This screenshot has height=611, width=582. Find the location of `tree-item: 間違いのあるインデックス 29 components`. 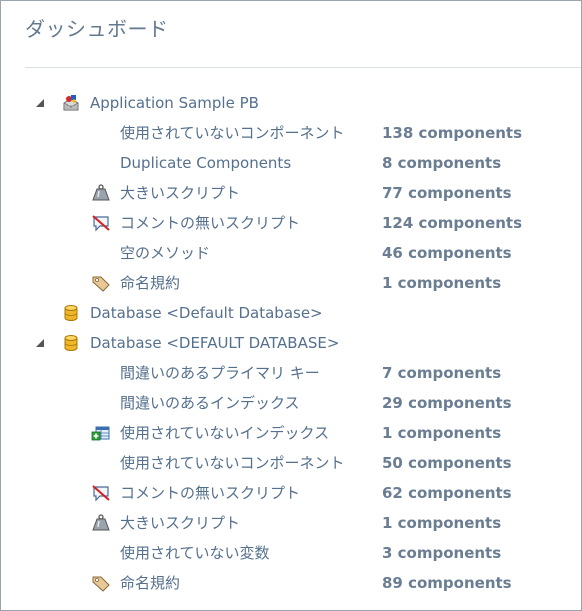

tree-item: 間違いのあるインデックス 29 components is located at coordinates (291, 403).